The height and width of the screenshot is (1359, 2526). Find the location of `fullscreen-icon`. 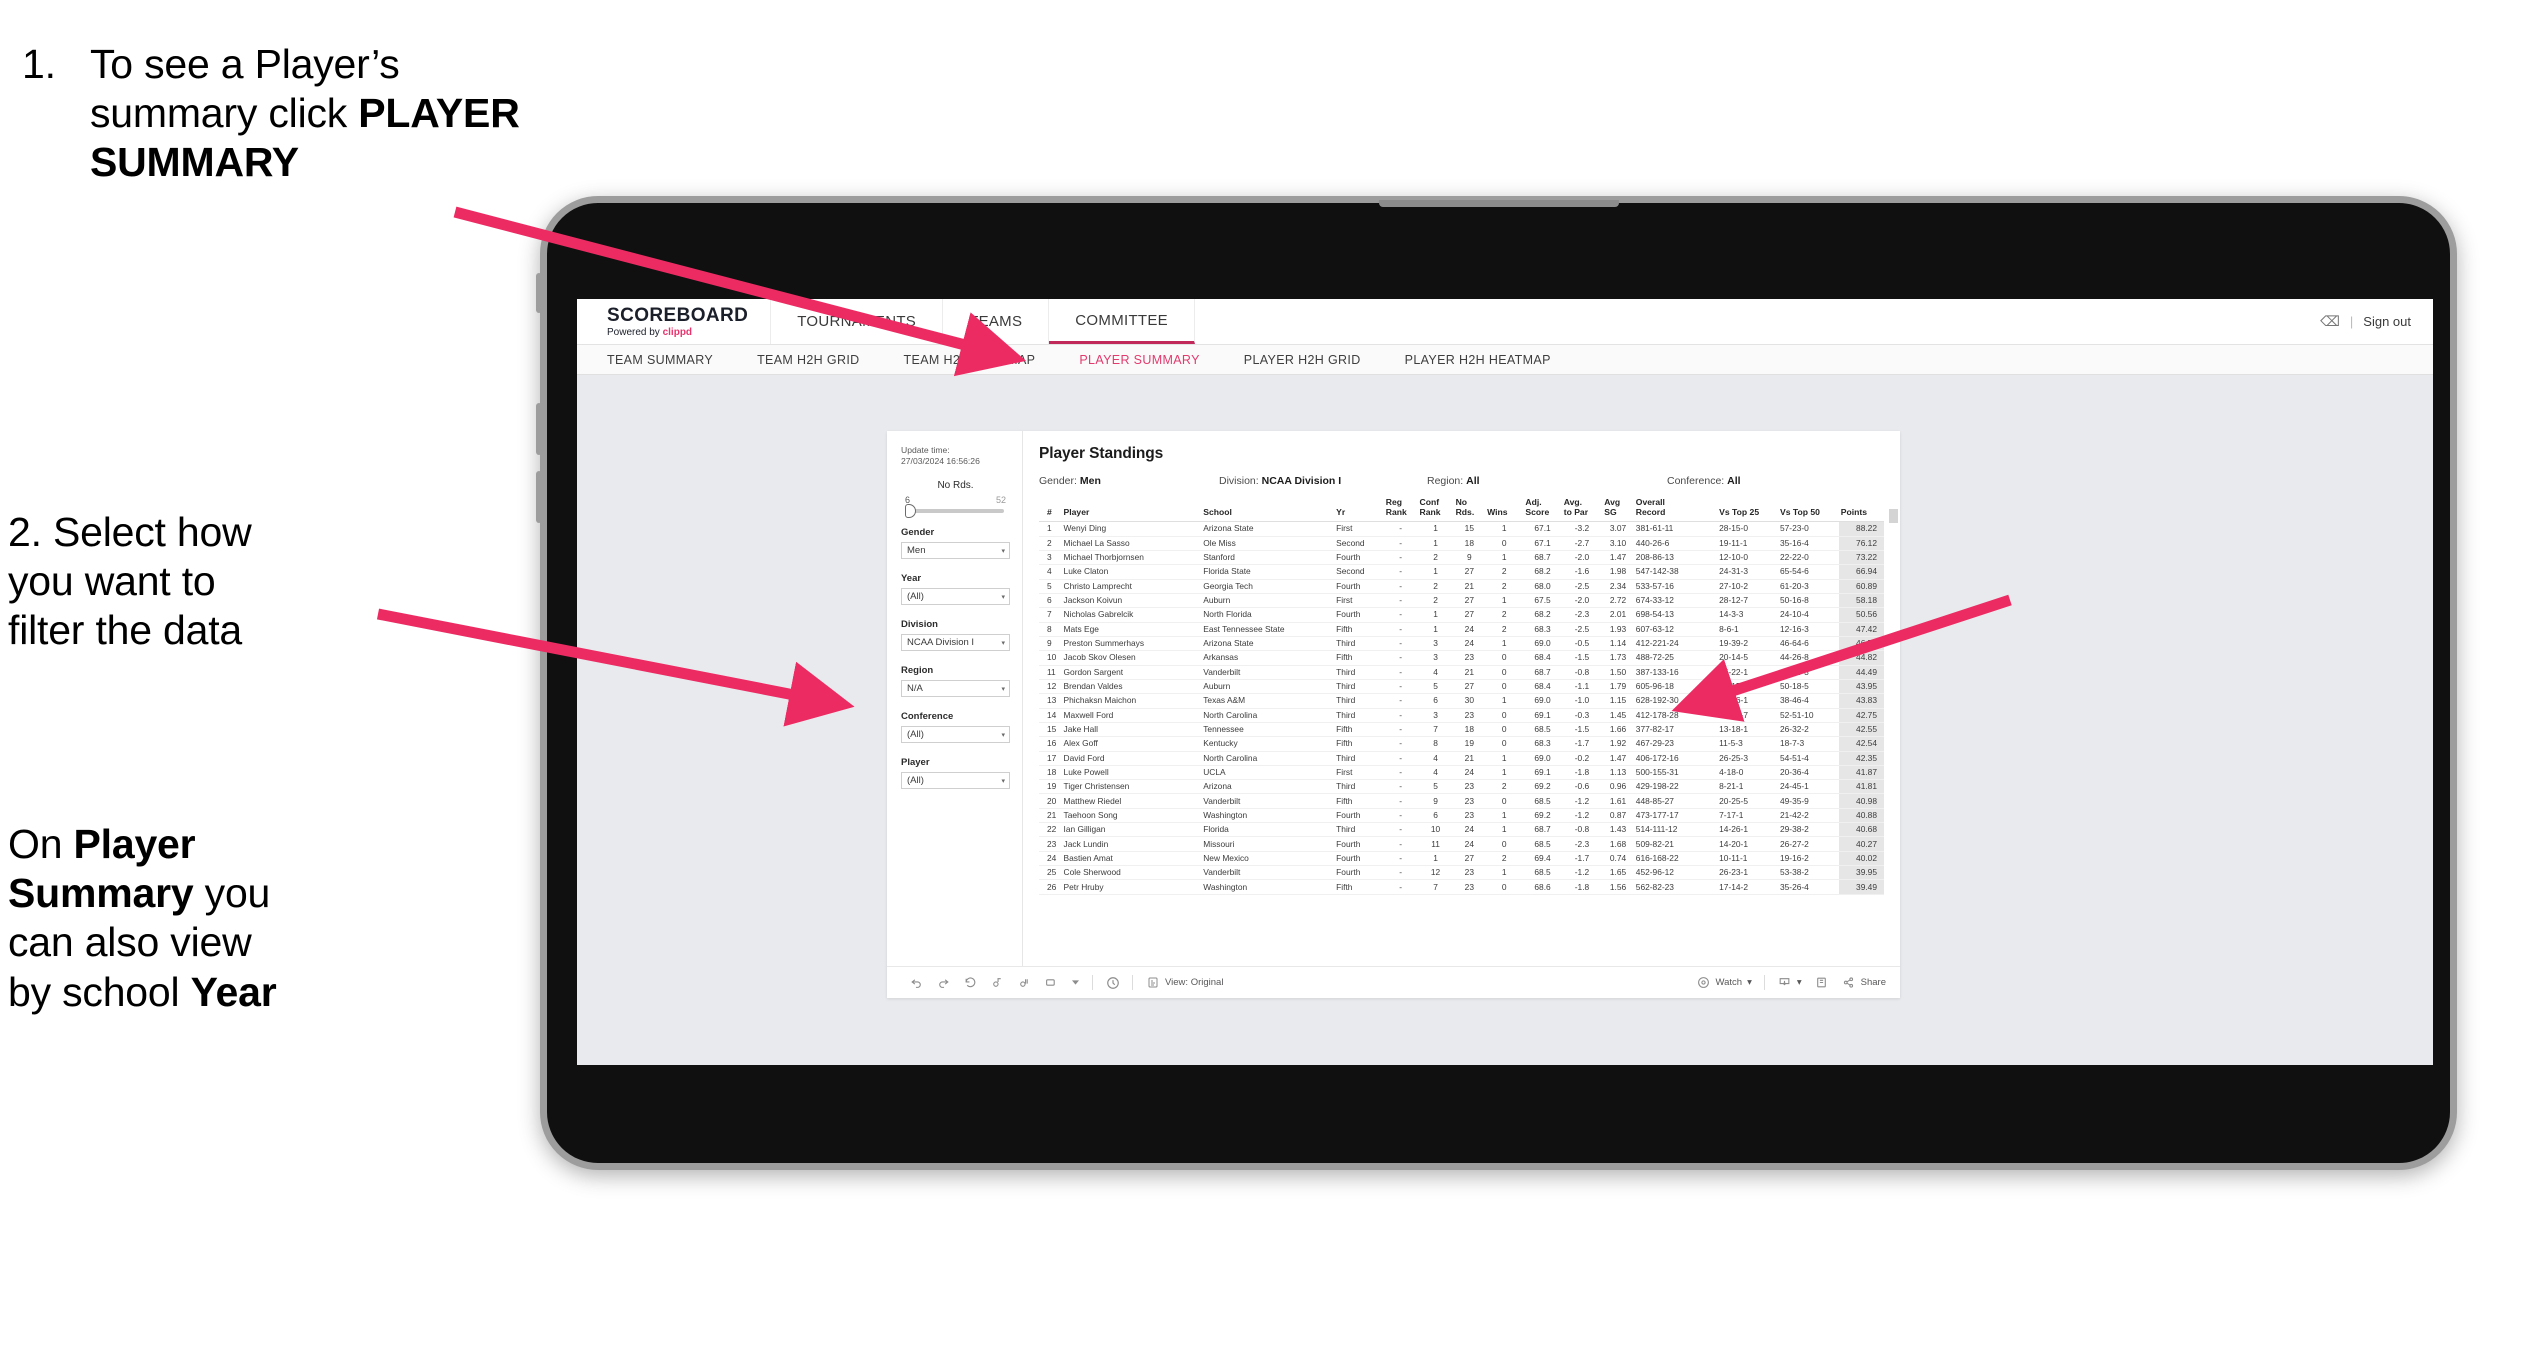

fullscreen-icon is located at coordinates (1821, 982).